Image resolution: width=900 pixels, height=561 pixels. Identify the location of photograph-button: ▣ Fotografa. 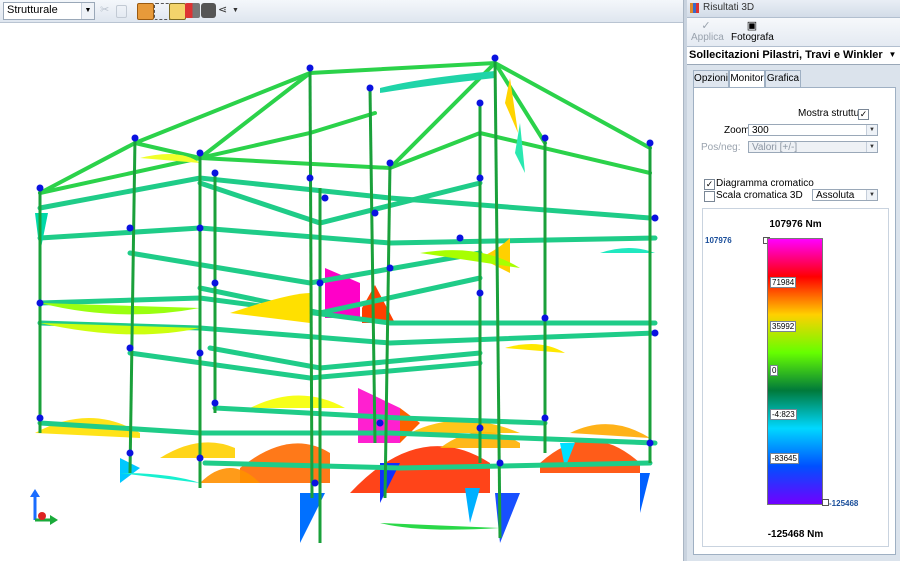
(752, 31).